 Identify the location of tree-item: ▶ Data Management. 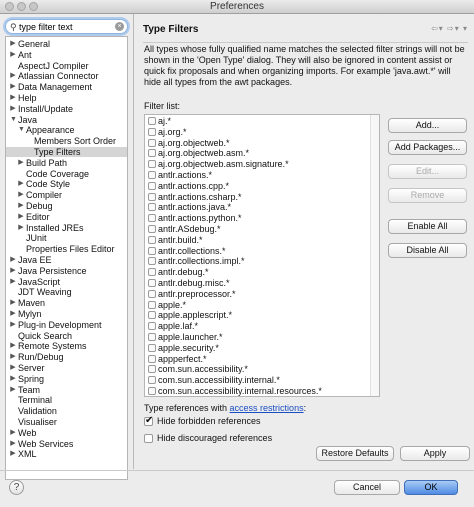
(66, 87).